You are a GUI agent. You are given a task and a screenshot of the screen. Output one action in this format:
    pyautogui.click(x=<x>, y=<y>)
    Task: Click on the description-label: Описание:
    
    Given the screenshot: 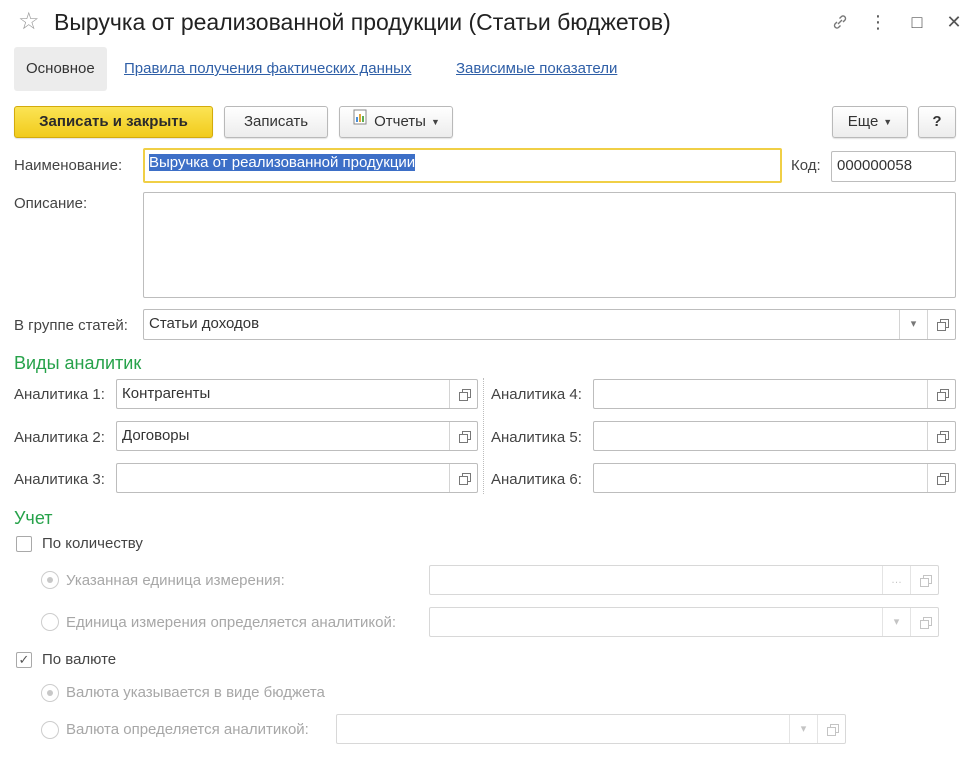 What is the action you would take?
    pyautogui.click(x=51, y=203)
    